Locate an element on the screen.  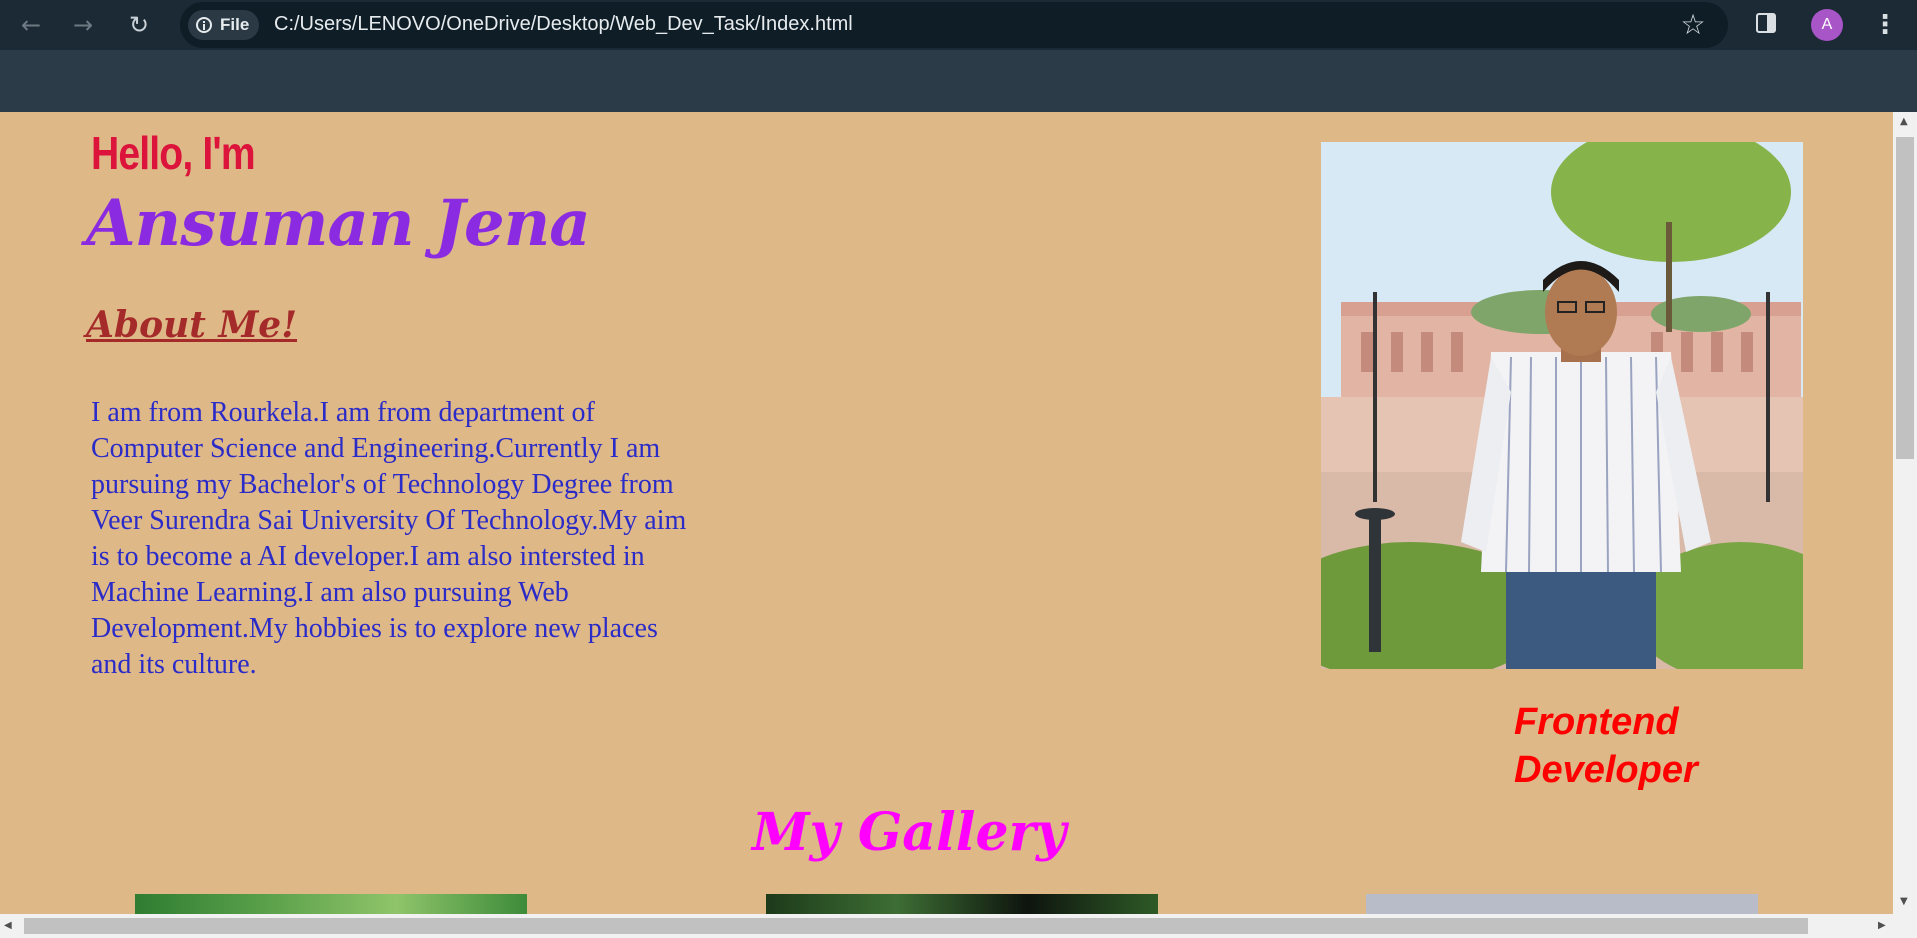
role-text: Frontend Developer is located at coordinates (1606, 746).